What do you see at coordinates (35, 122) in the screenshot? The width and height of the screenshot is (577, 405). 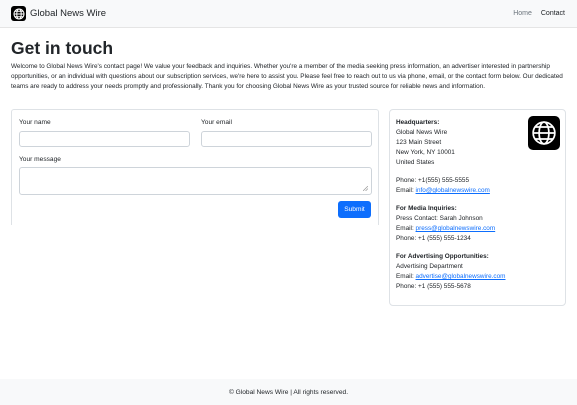 I see `name-label: Your name` at bounding box center [35, 122].